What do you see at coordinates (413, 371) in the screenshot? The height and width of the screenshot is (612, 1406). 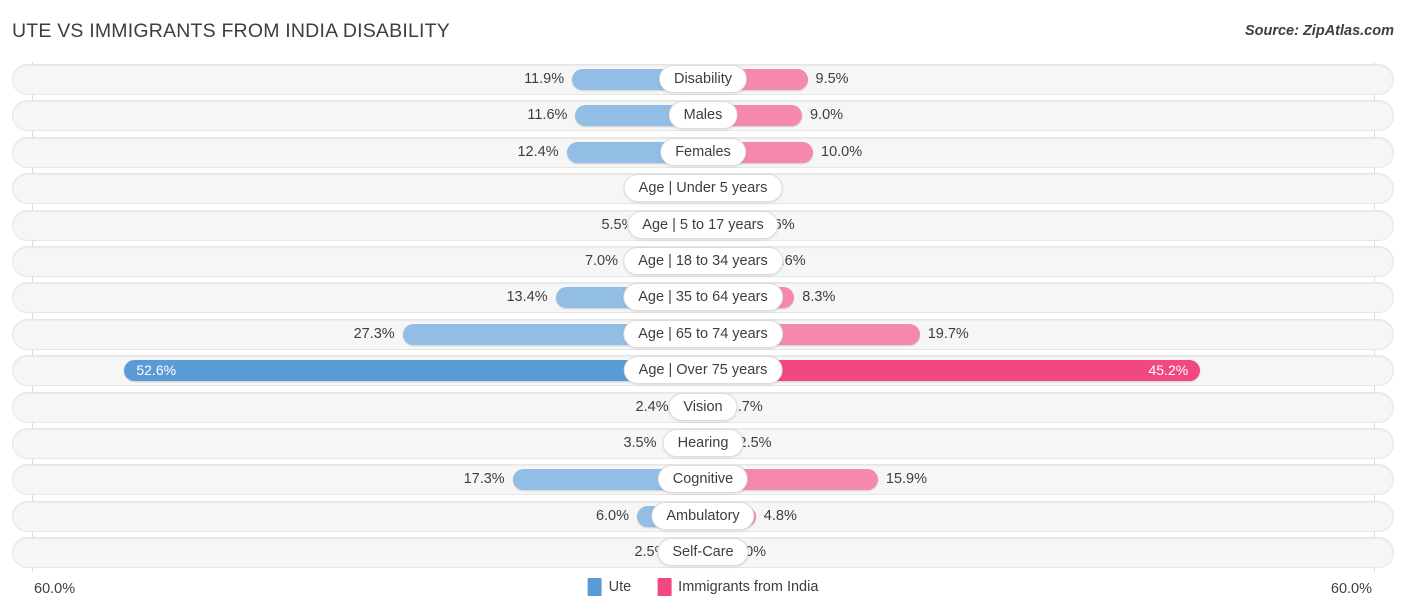 I see `bar-ute` at bounding box center [413, 371].